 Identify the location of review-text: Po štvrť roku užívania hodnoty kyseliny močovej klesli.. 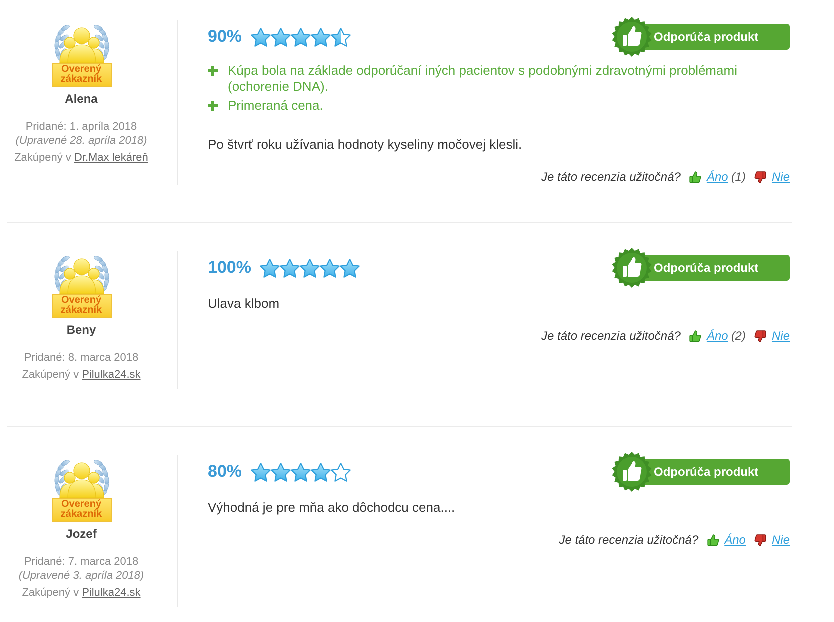
(366, 145).